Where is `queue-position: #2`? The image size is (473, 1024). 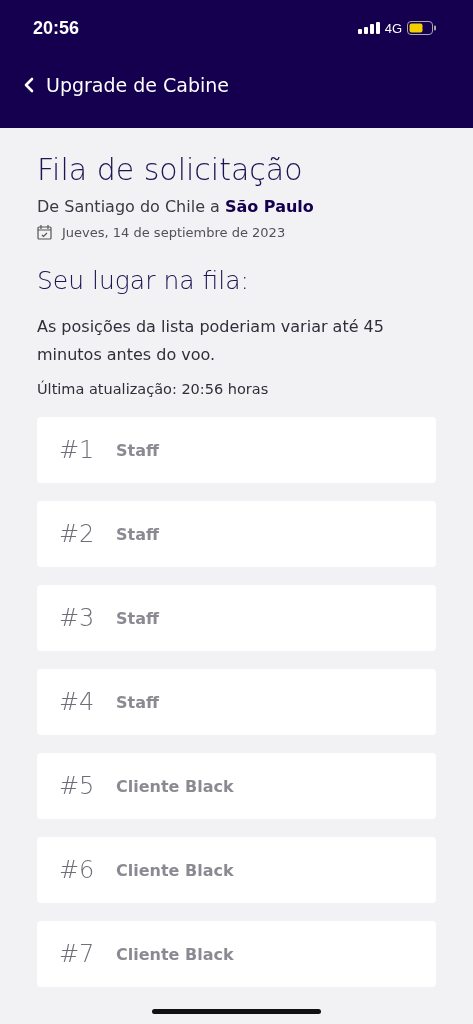 queue-position: #2 is located at coordinates (77, 534).